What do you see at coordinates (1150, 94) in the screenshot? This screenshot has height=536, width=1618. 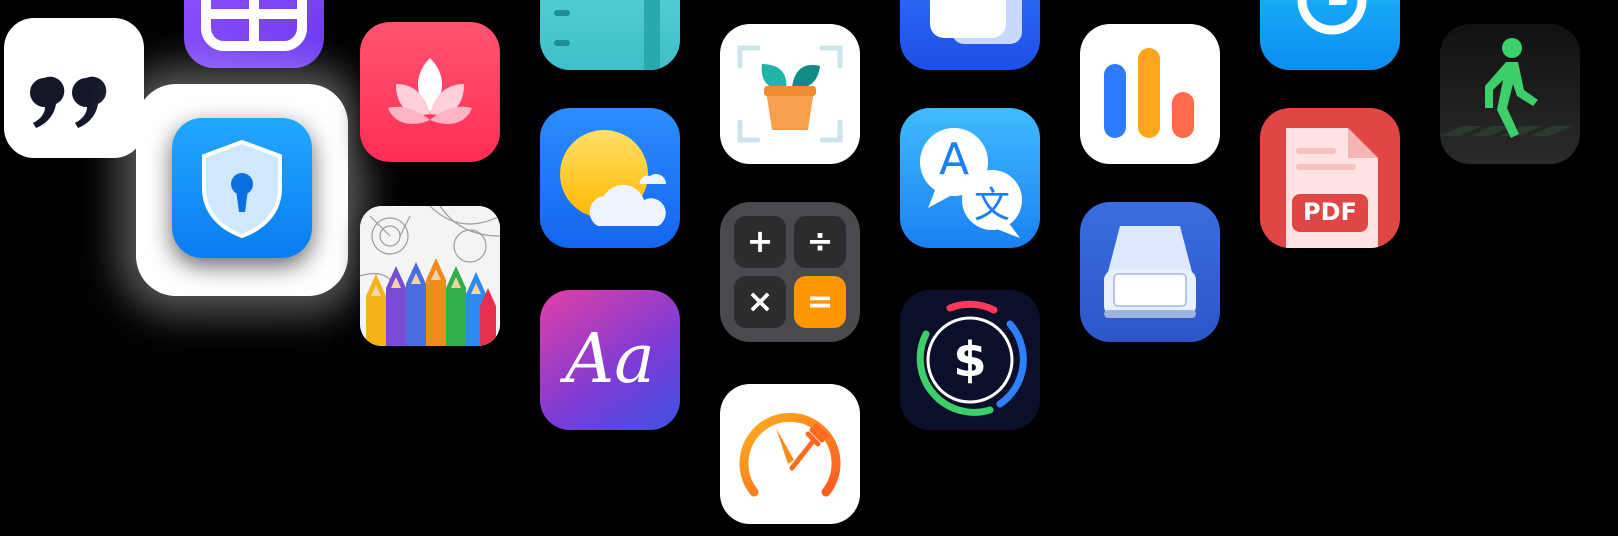 I see `bar-chart-icon` at bounding box center [1150, 94].